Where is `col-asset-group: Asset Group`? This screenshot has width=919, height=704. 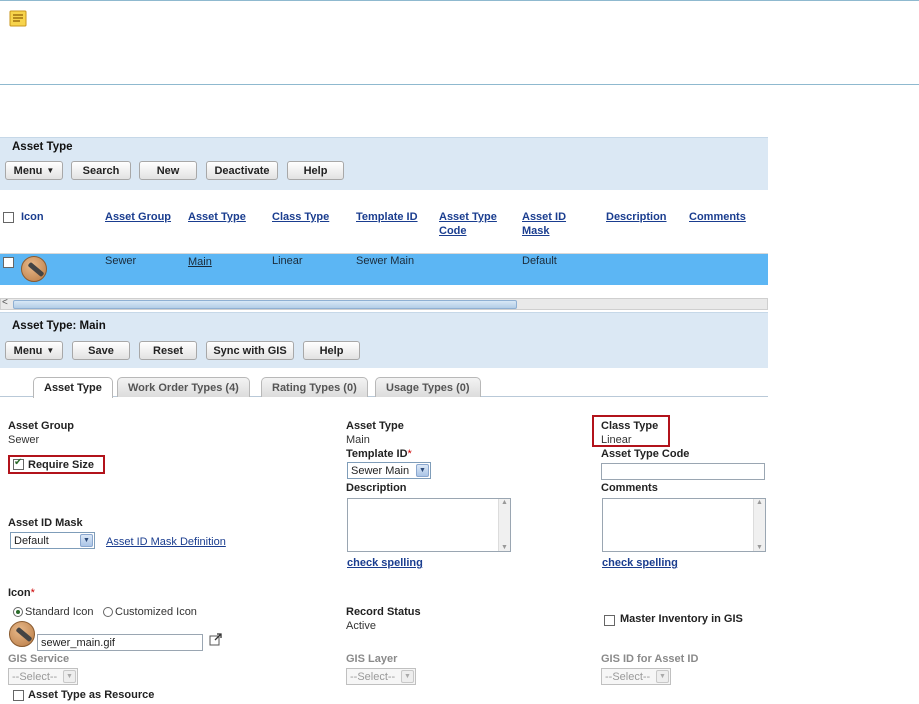
col-asset-group: Asset Group is located at coordinates (138, 217).